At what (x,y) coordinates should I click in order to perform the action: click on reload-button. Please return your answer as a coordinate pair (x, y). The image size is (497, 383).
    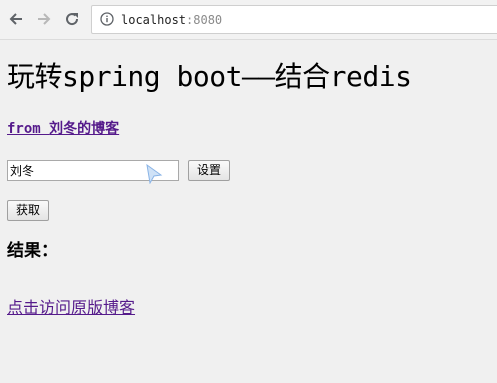
    Looking at the image, I should click on (72, 19).